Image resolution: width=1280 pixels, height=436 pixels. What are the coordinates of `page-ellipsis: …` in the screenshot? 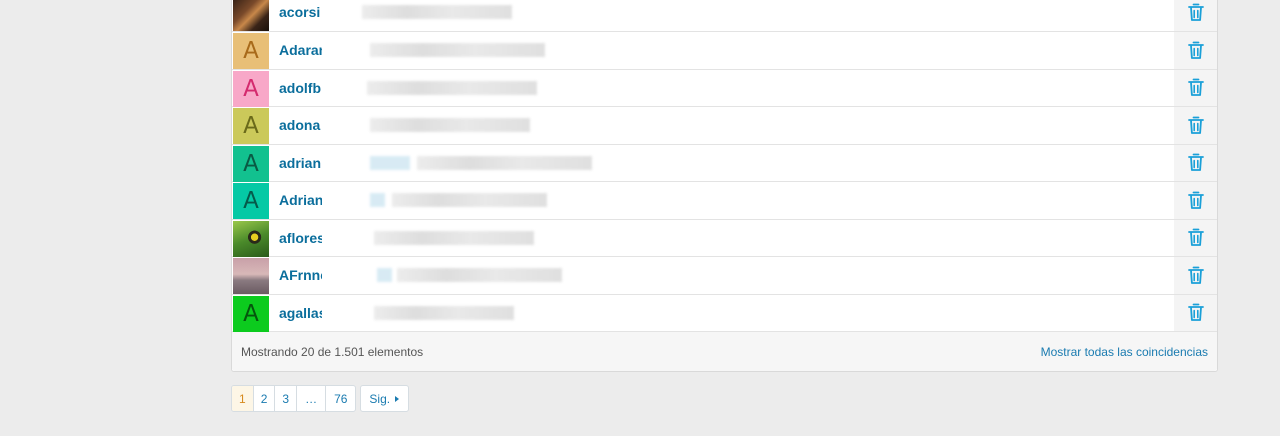 It's located at (310, 398).